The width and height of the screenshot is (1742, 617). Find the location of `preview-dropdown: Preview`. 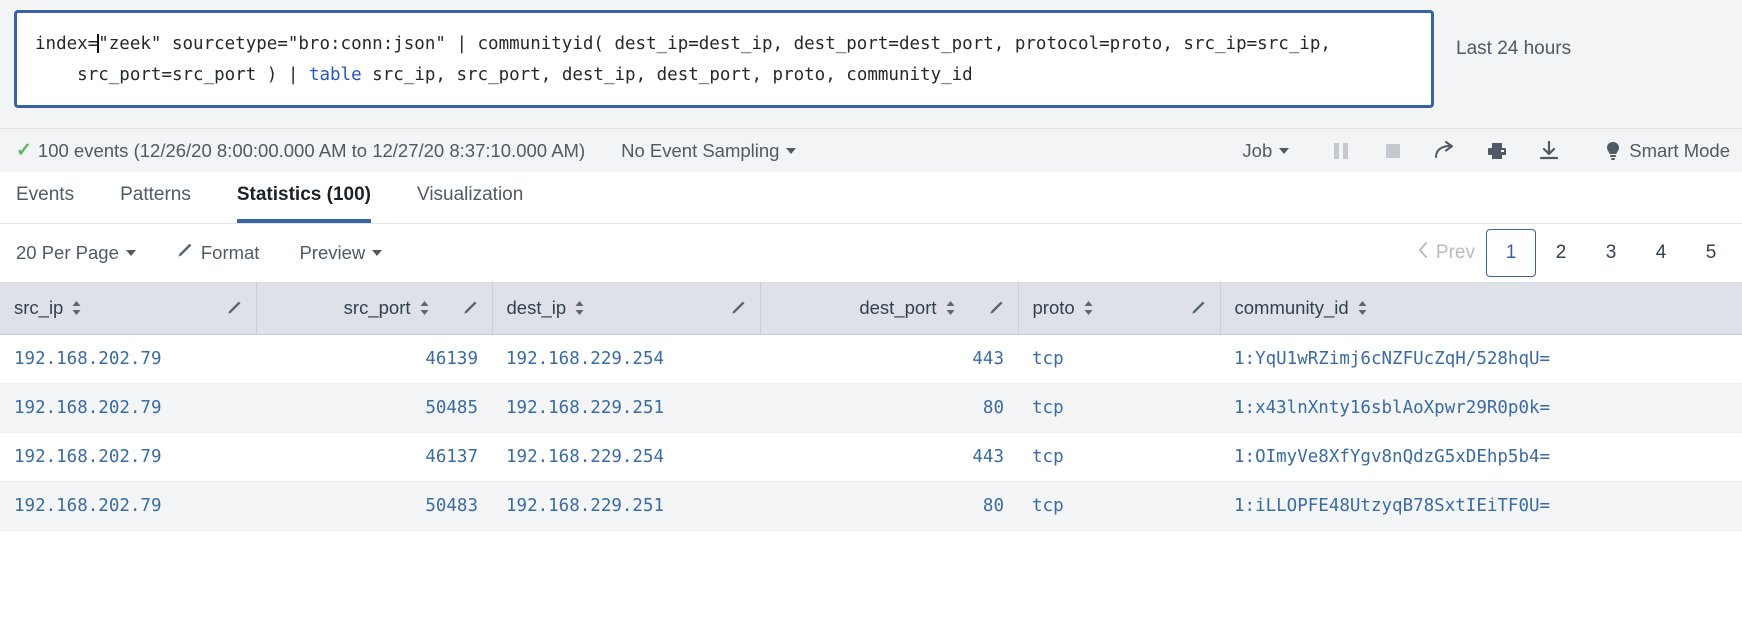

preview-dropdown: Preview is located at coordinates (341, 253).